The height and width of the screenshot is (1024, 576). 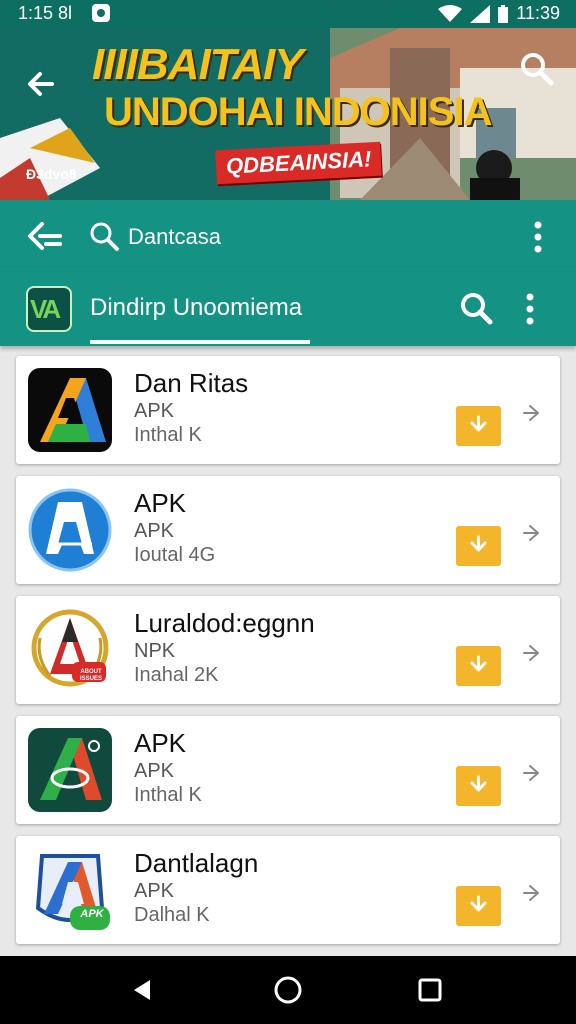 What do you see at coordinates (288, 236) in the screenshot?
I see `search-toolbar: Dantcasa` at bounding box center [288, 236].